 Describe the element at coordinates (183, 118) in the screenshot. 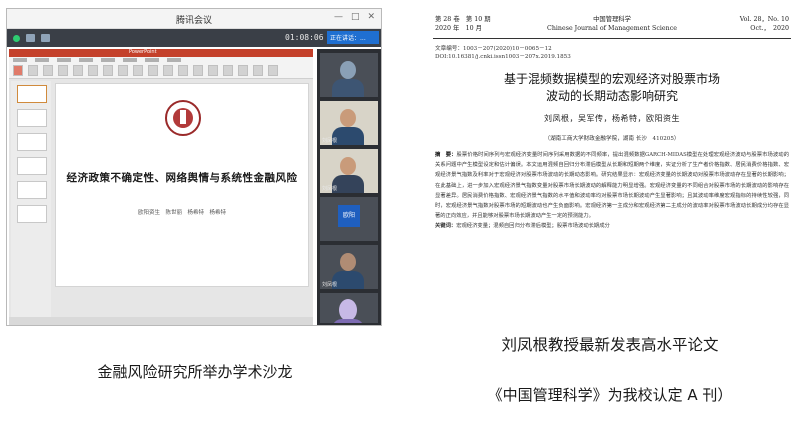

I see `university-emblem-icon` at that location.